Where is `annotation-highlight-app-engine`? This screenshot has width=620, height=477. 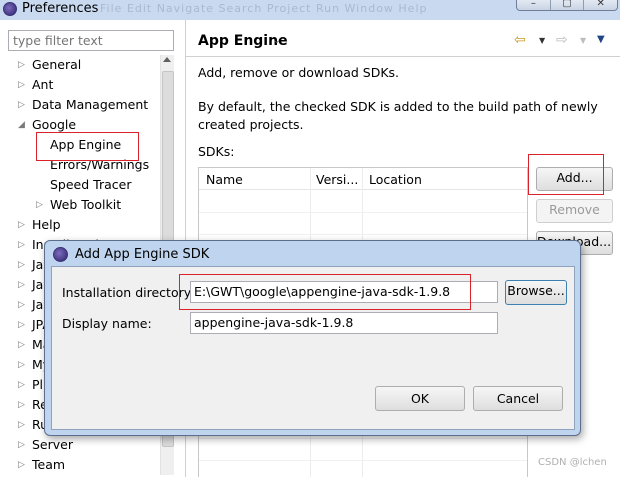 annotation-highlight-app-engine is located at coordinates (87, 146).